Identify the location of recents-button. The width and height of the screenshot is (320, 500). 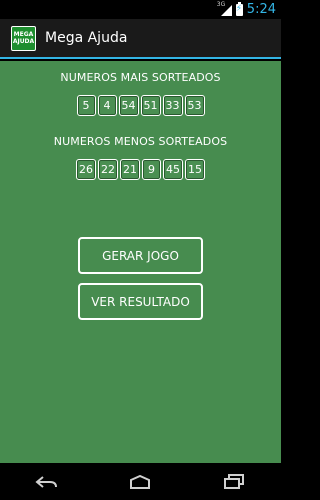
(234, 482).